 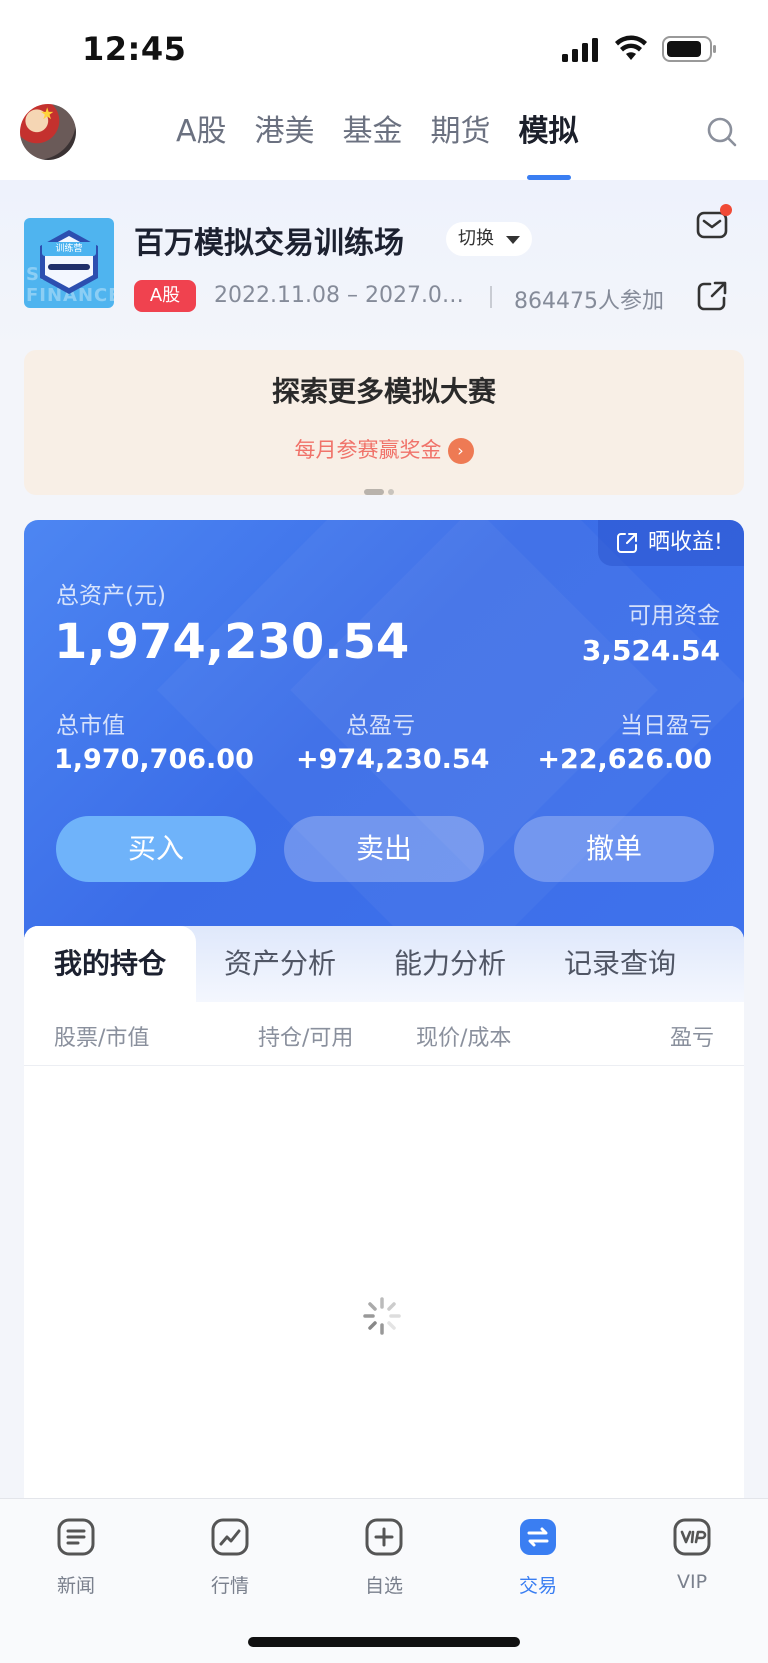 I want to click on col-price-cost: 现价/成本, so click(x=464, y=1038).